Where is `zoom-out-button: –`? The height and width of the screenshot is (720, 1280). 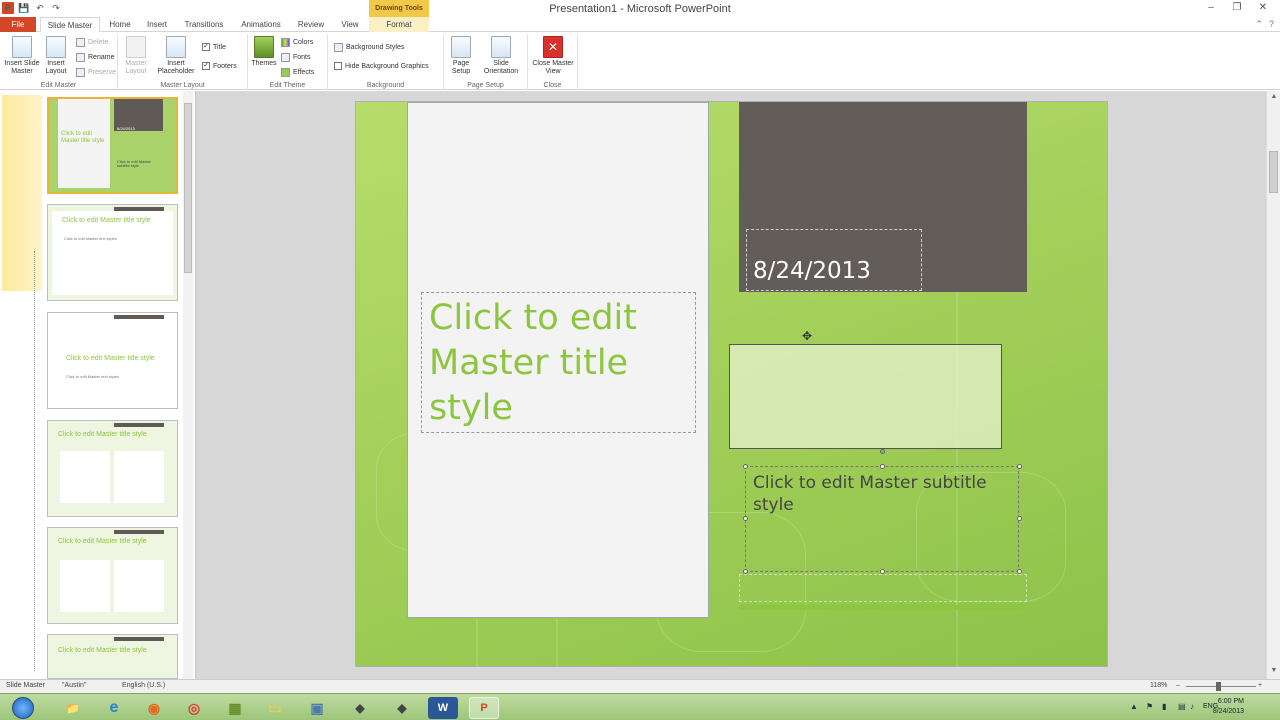 zoom-out-button: – is located at coordinates (1178, 685).